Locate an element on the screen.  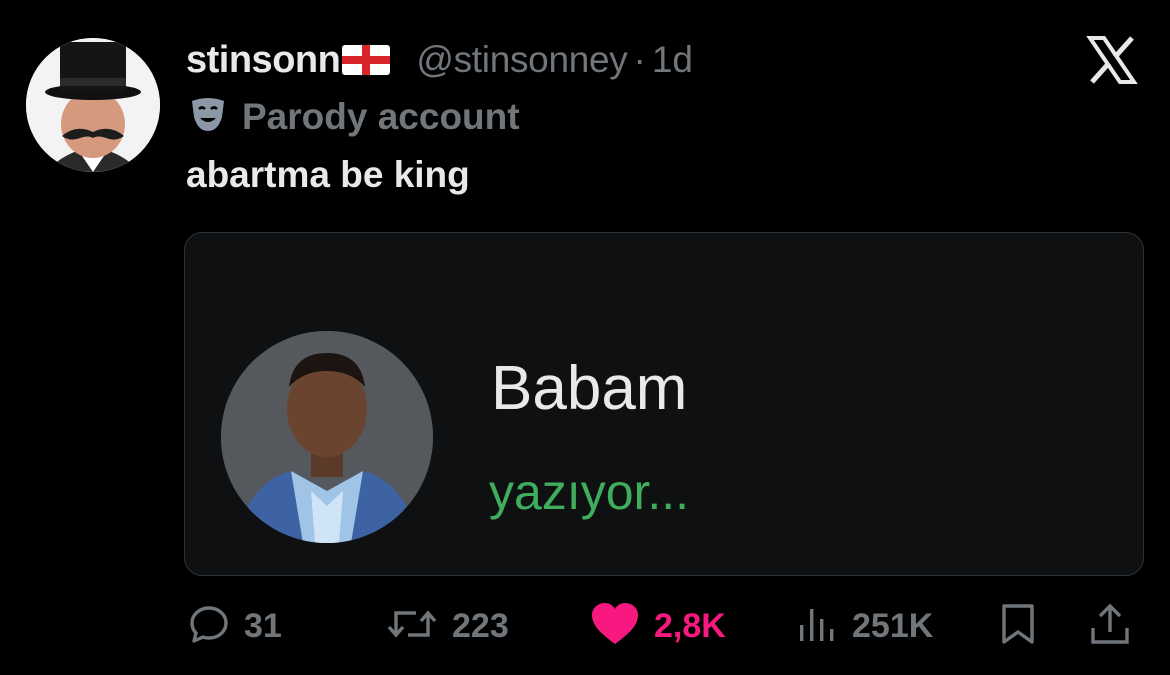
bookmark-icon is located at coordinates (1018, 626).